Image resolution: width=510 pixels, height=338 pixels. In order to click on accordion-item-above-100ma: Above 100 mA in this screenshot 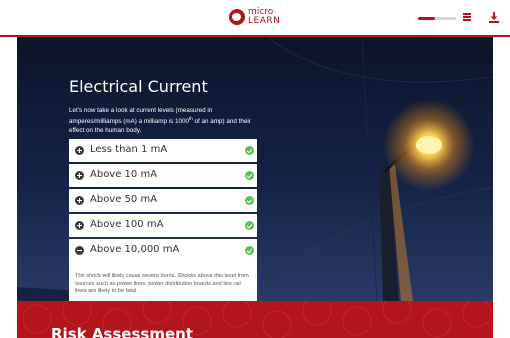, I will do `click(163, 225)`.